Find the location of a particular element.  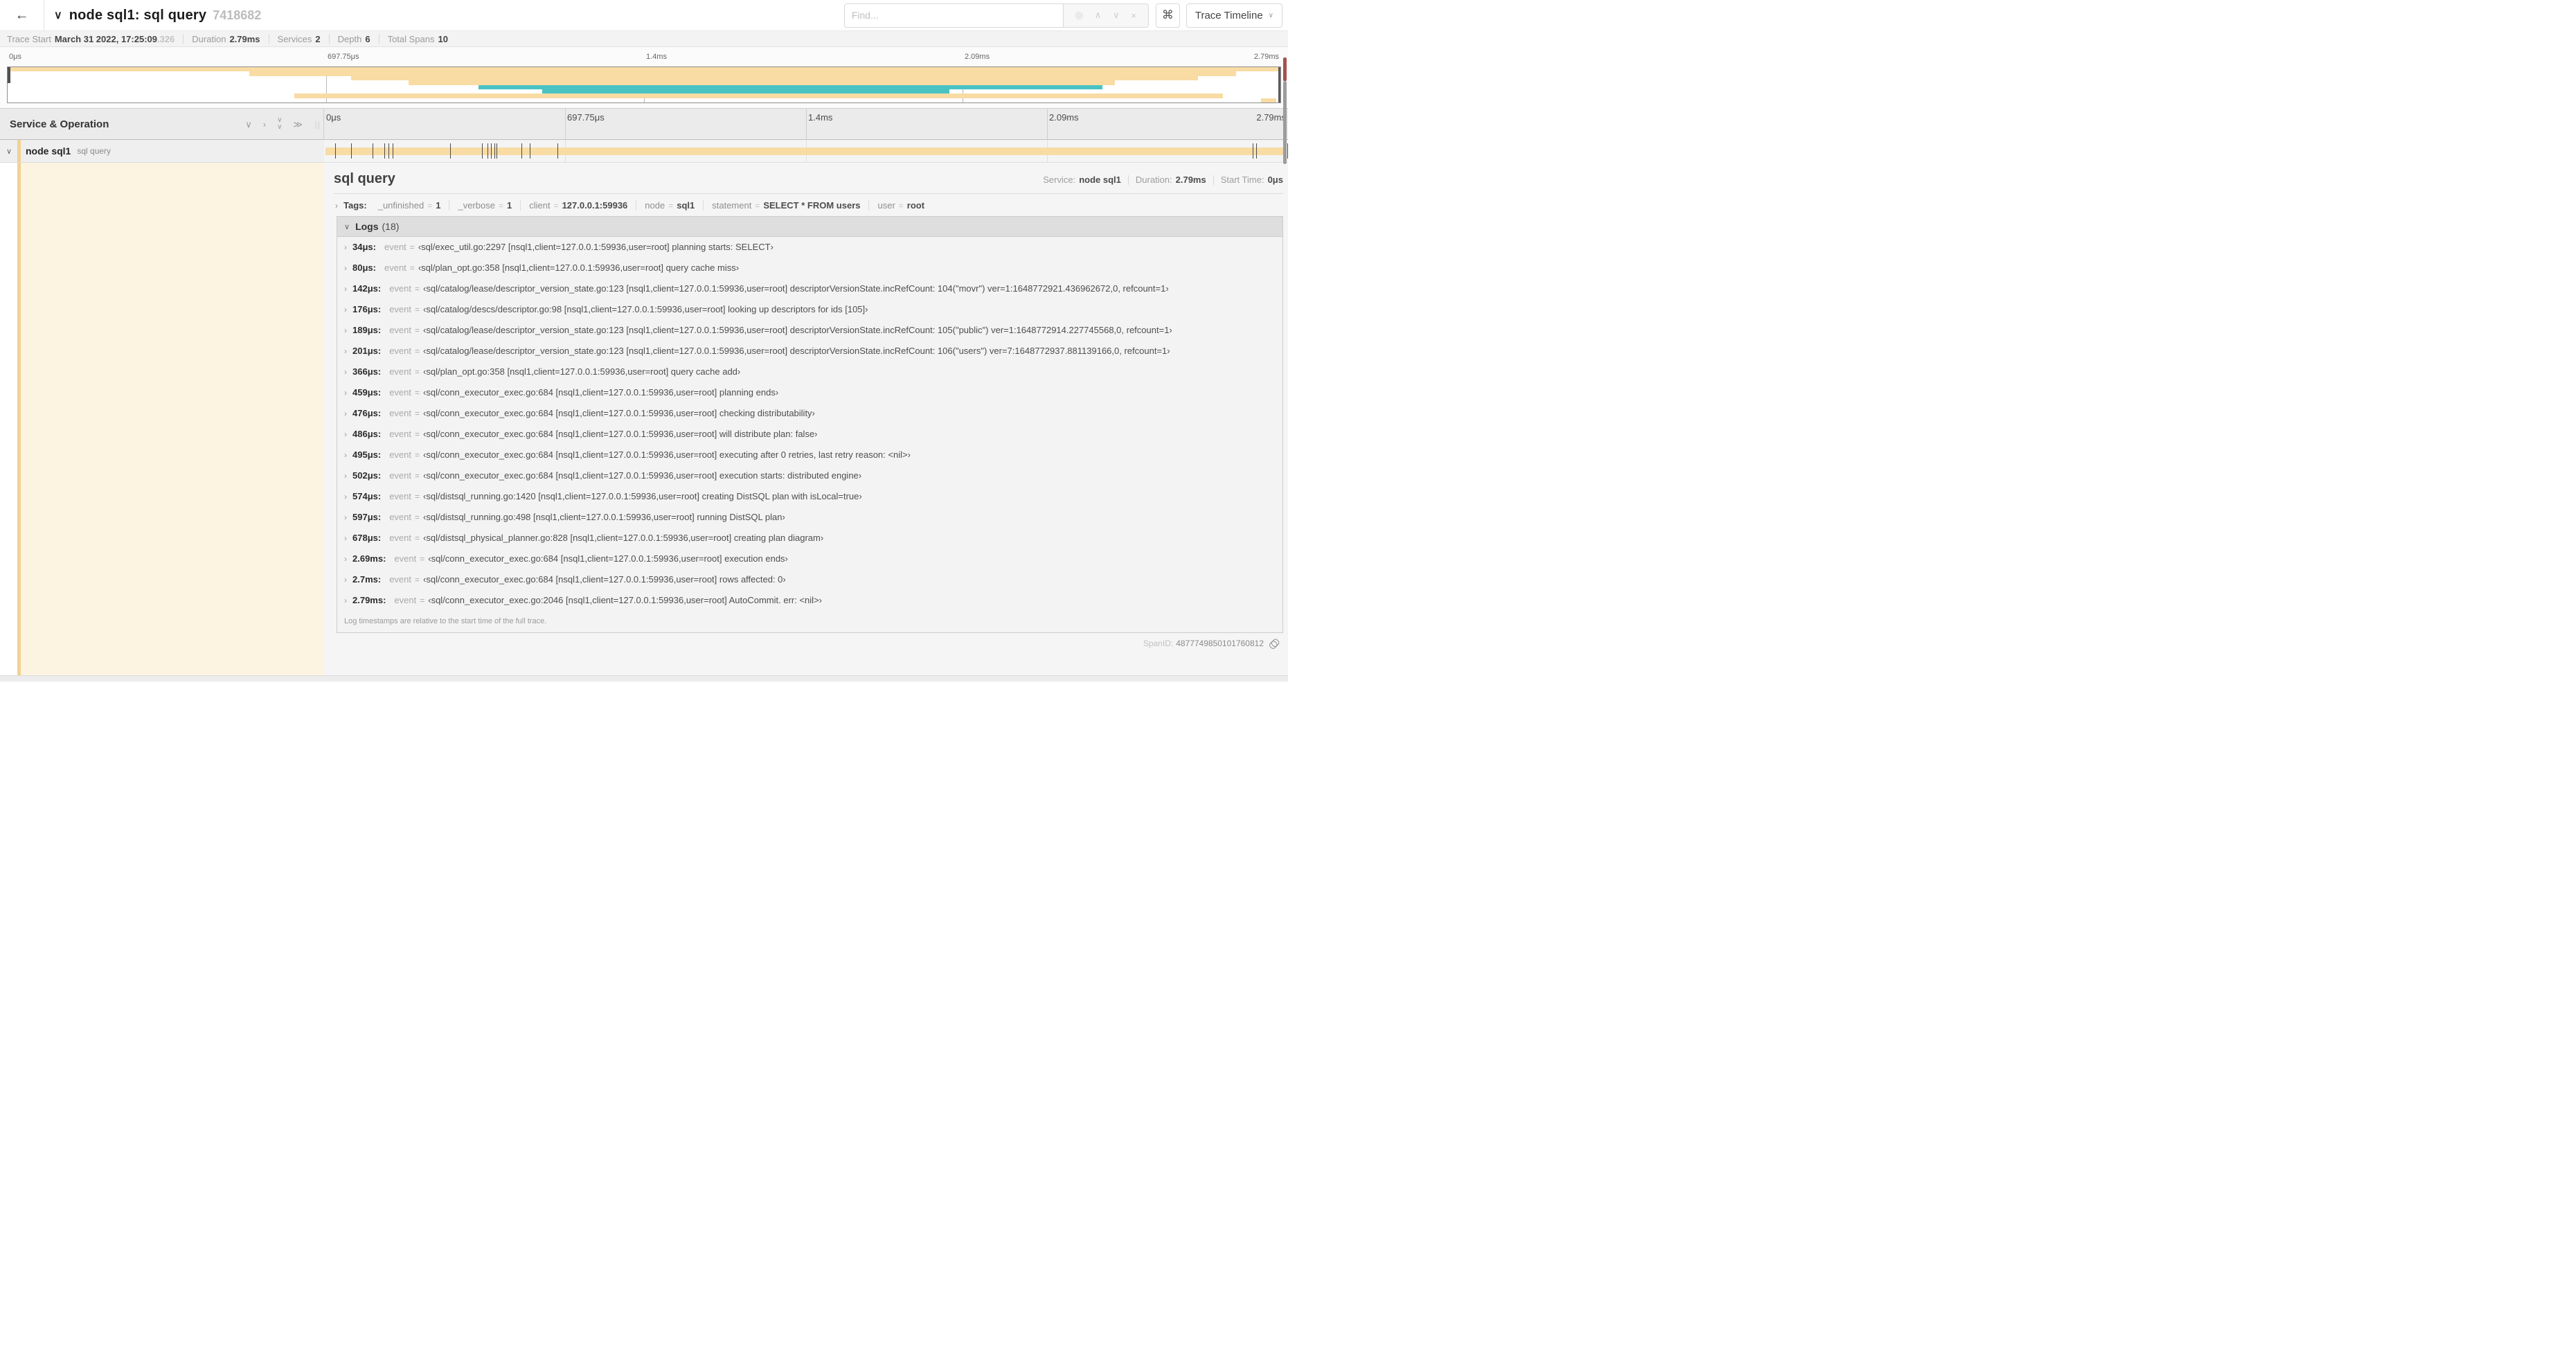

log-timestamp: 201μs: is located at coordinates (367, 351).